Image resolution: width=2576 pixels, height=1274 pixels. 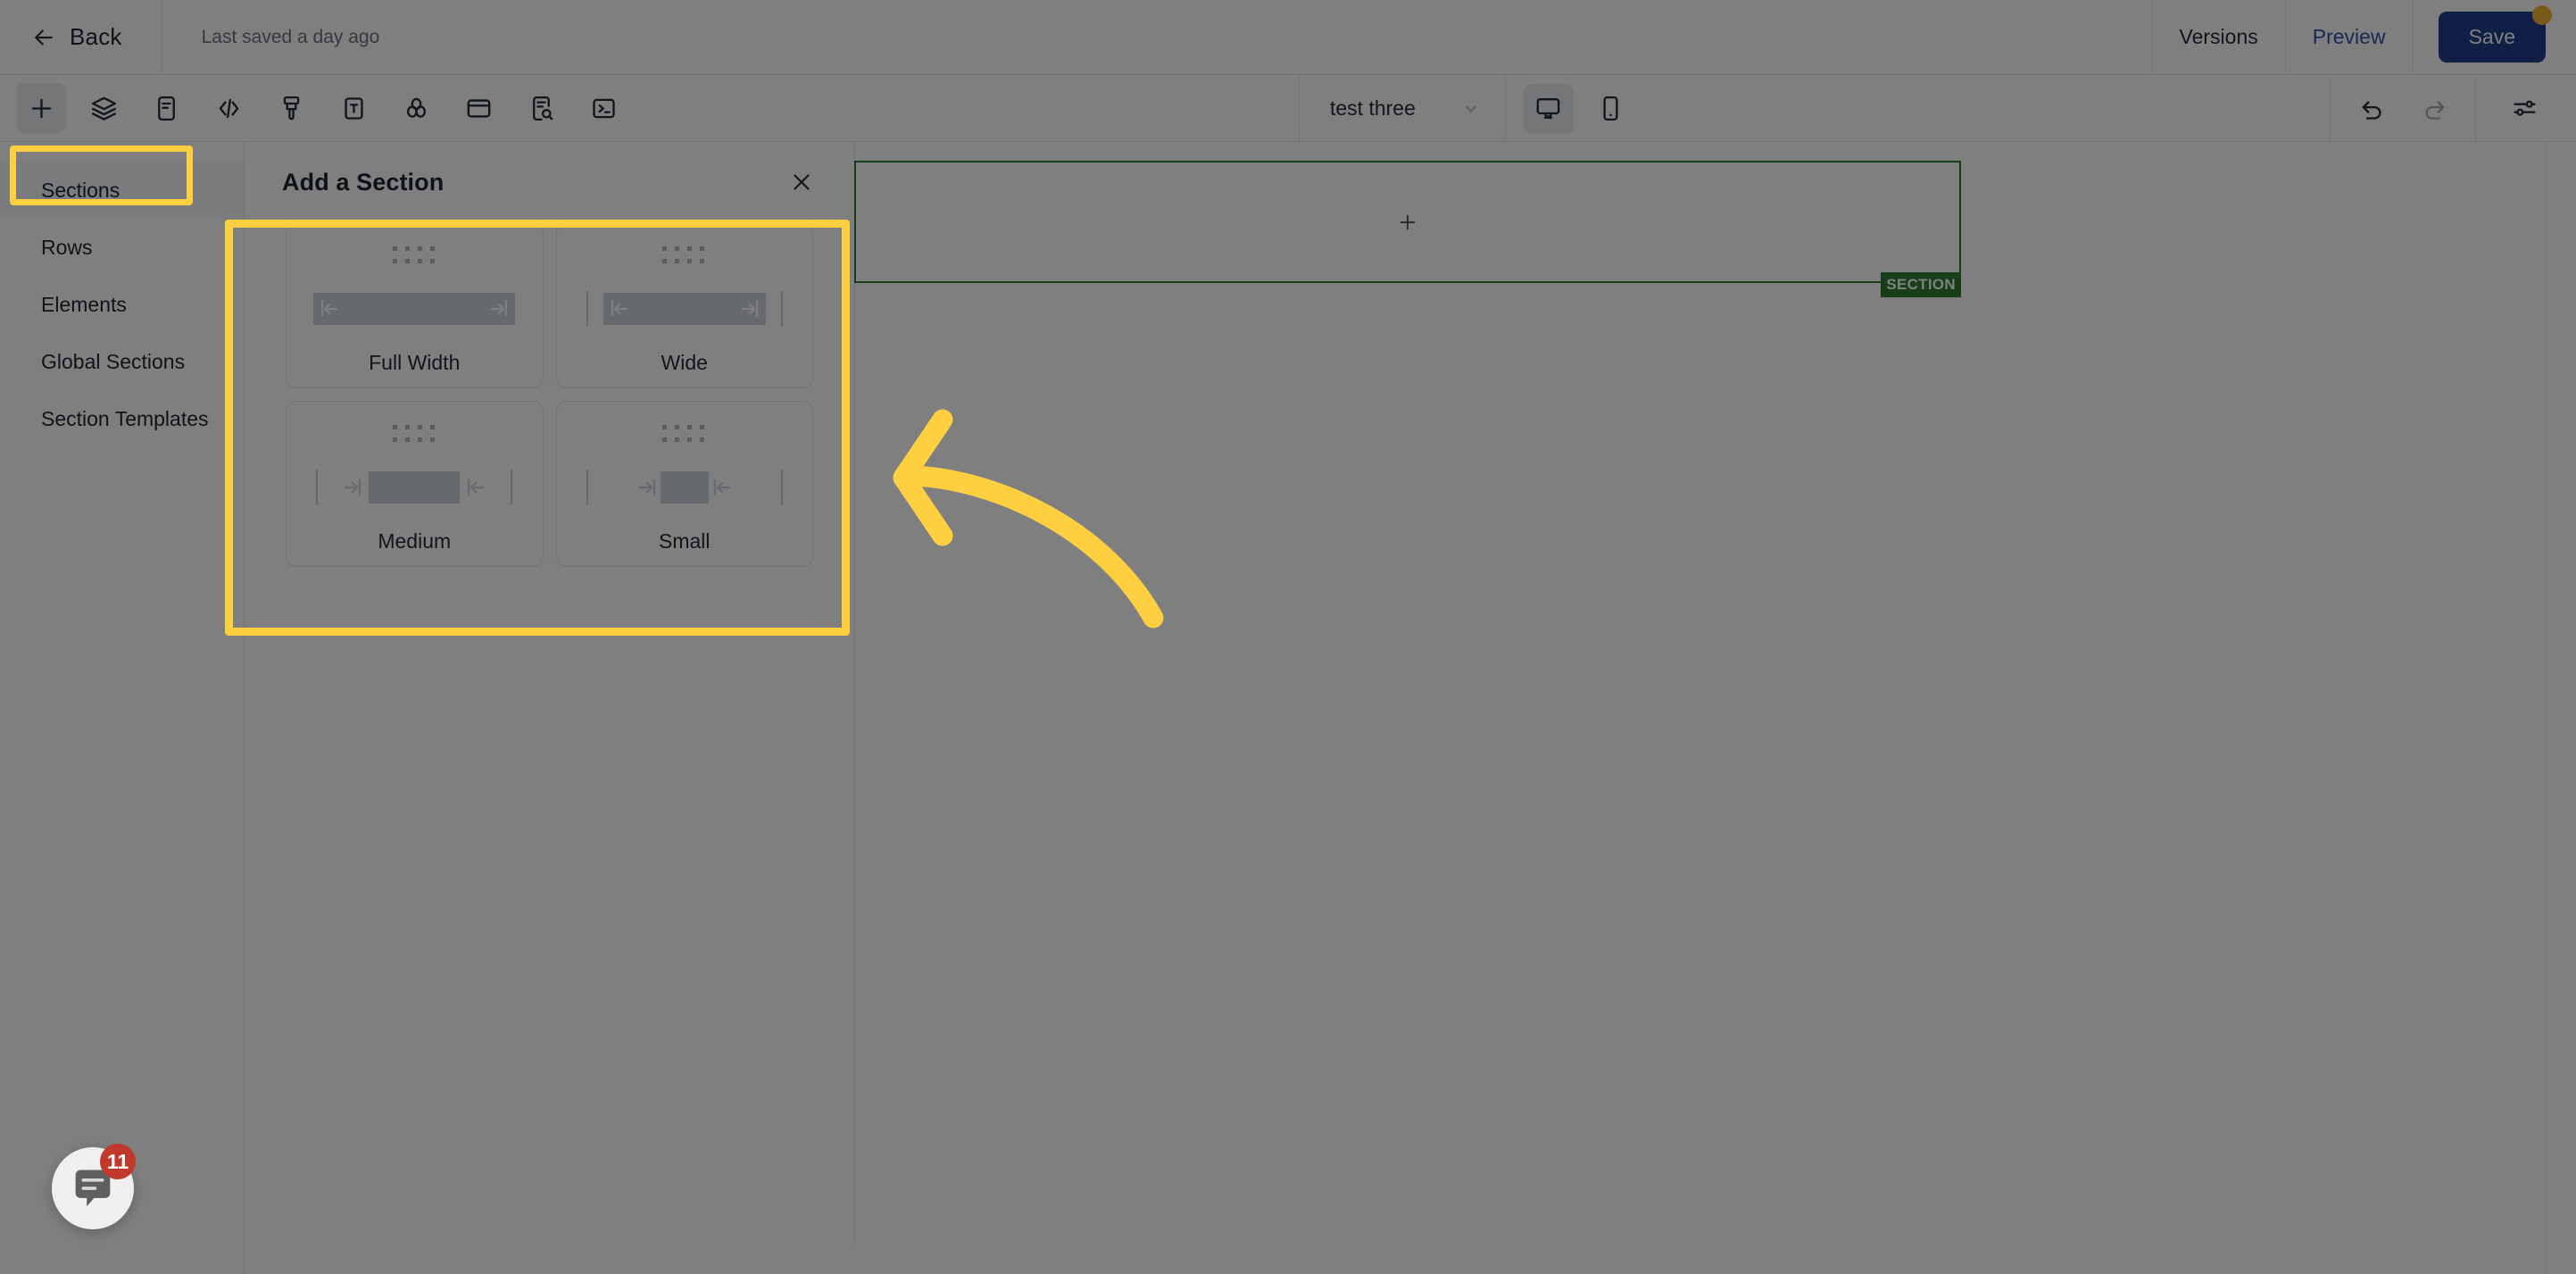 I want to click on wide-preview-icon, so click(x=685, y=309).